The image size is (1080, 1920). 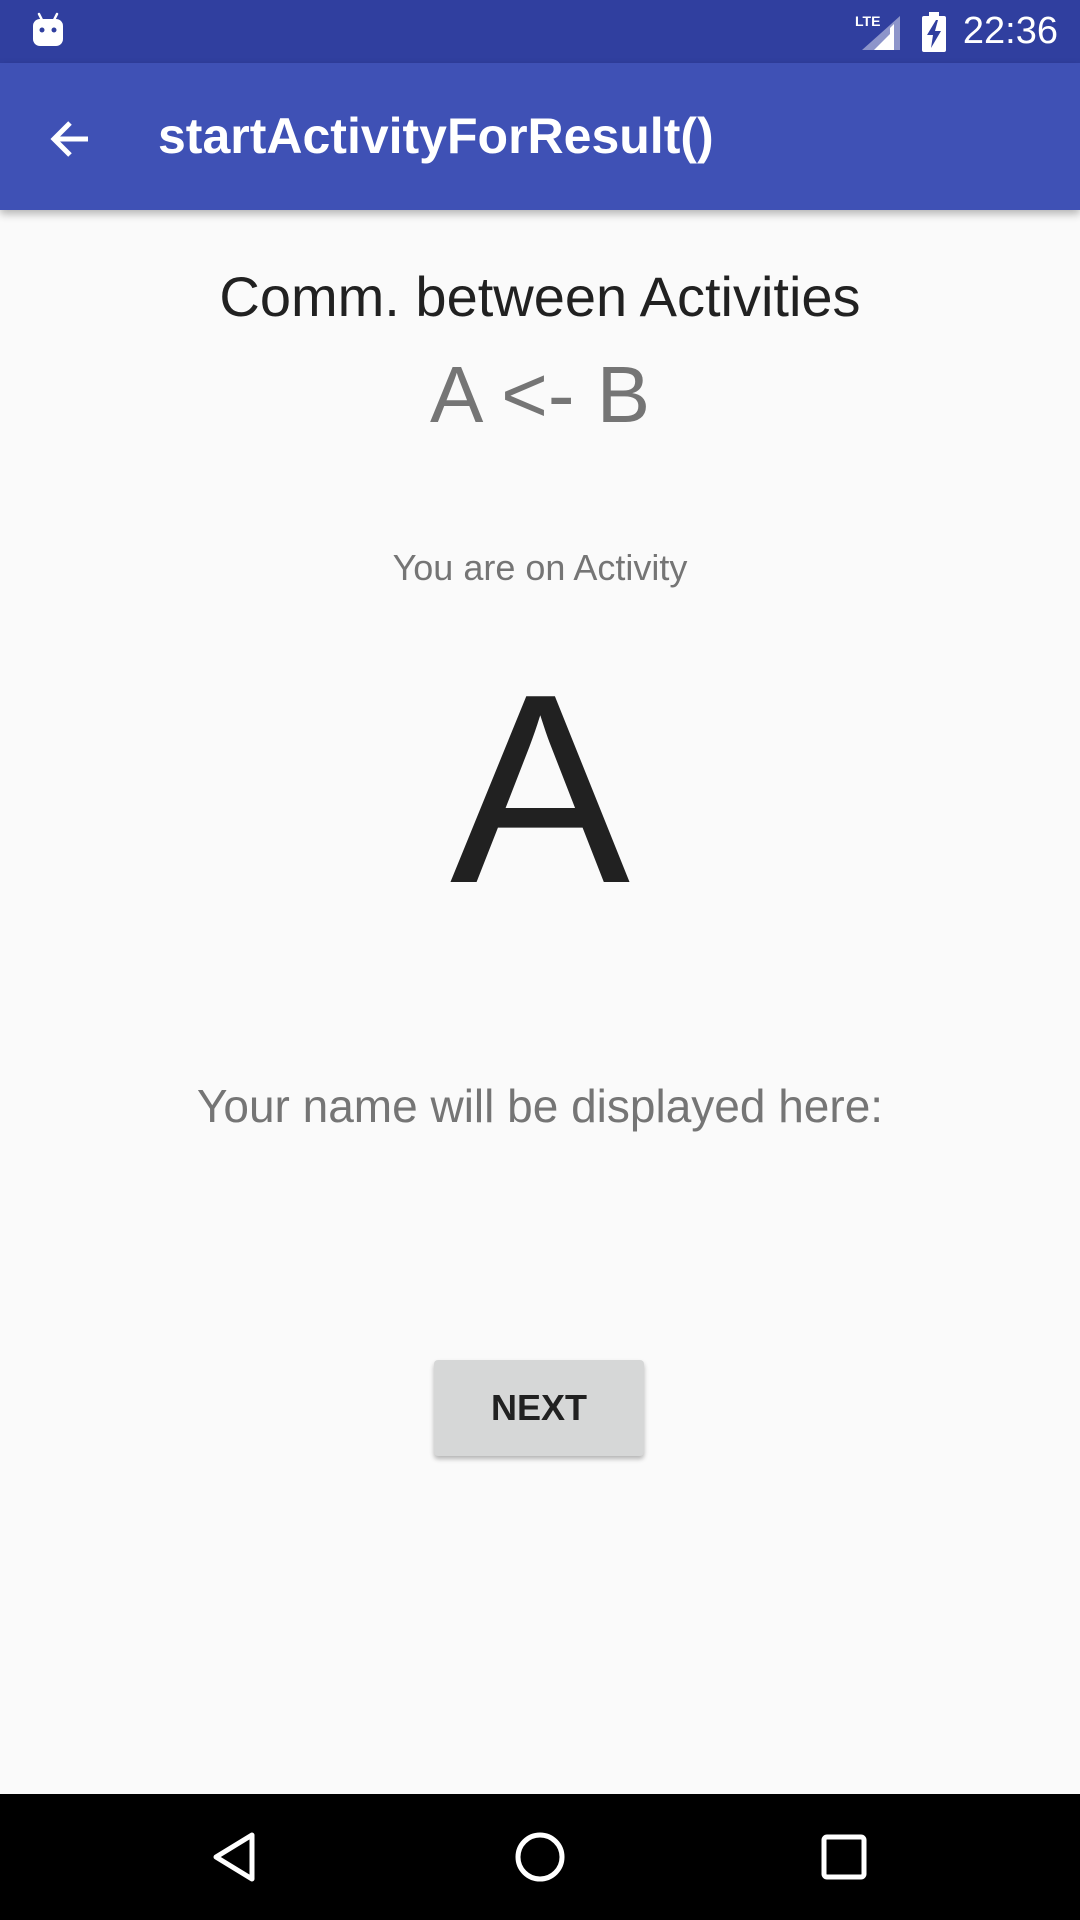 I want to click on battery-charging-icon, so click(x=934, y=32).